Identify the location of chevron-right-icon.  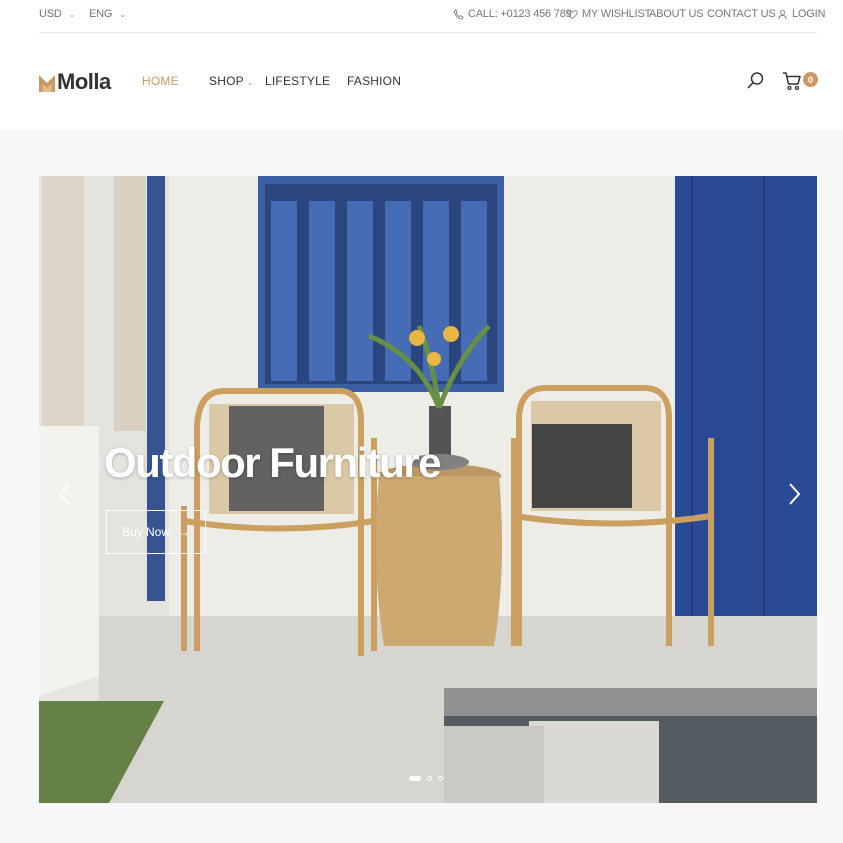
(794, 494).